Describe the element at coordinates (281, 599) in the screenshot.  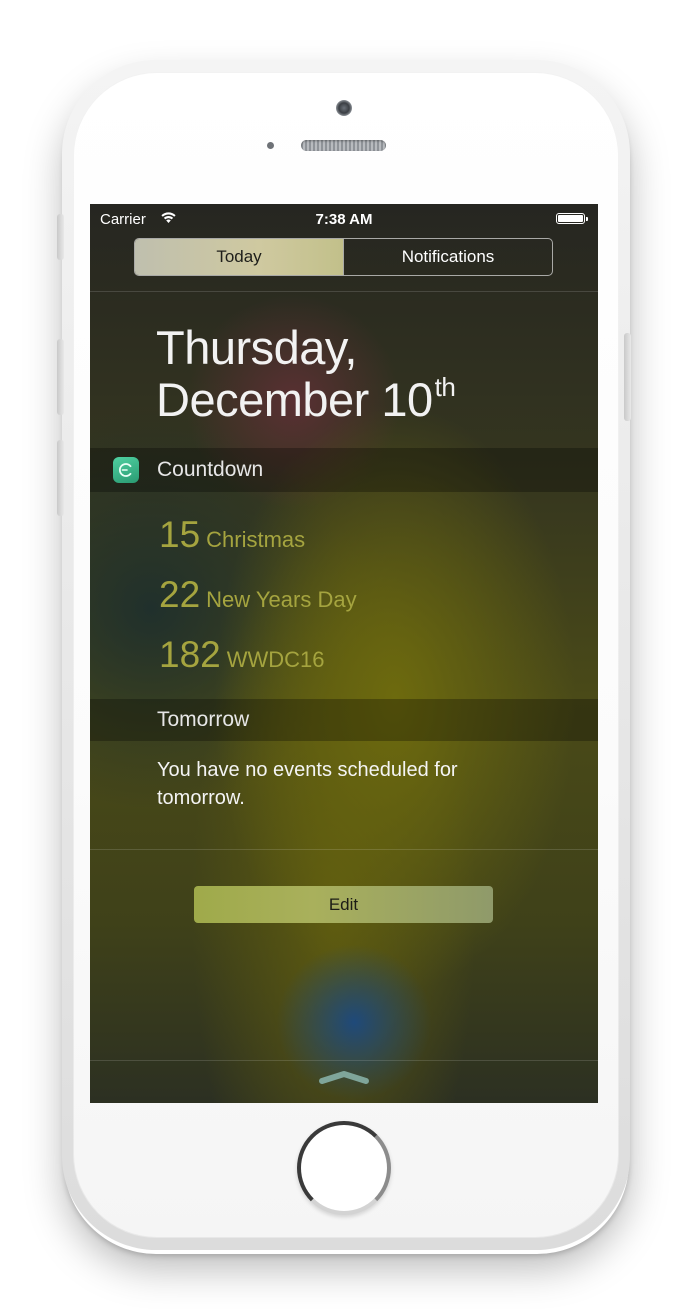
I see `countdown-event-name: New Years Day` at that location.